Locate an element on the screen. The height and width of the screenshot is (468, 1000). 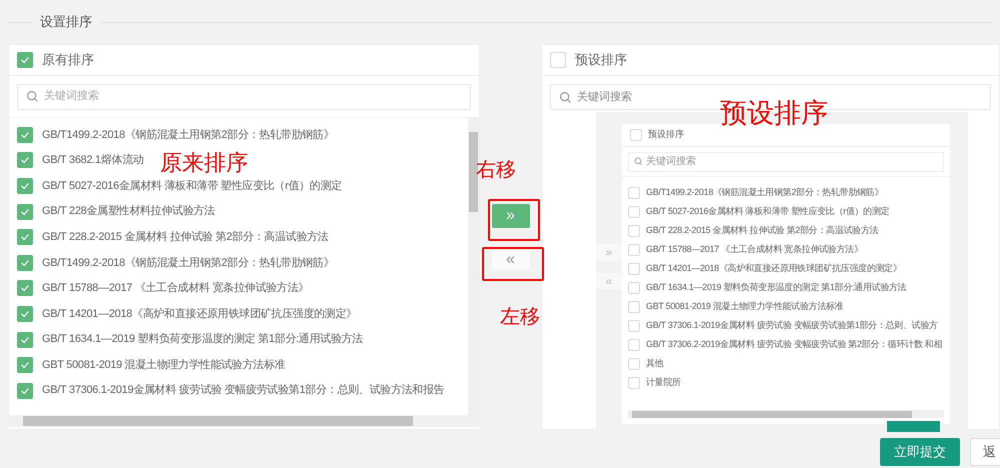
footer-button: 返 is located at coordinates (985, 452).